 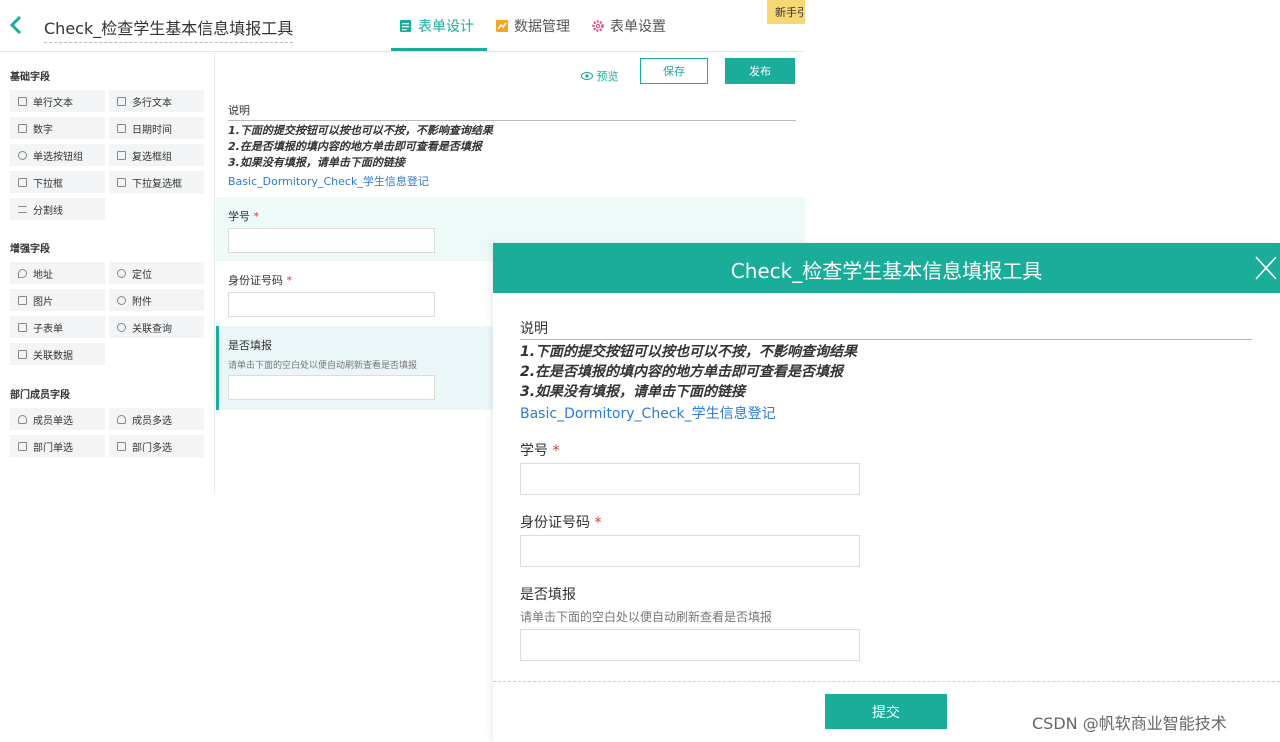 I want to click on dropdown-icon, so click(x=22, y=182).